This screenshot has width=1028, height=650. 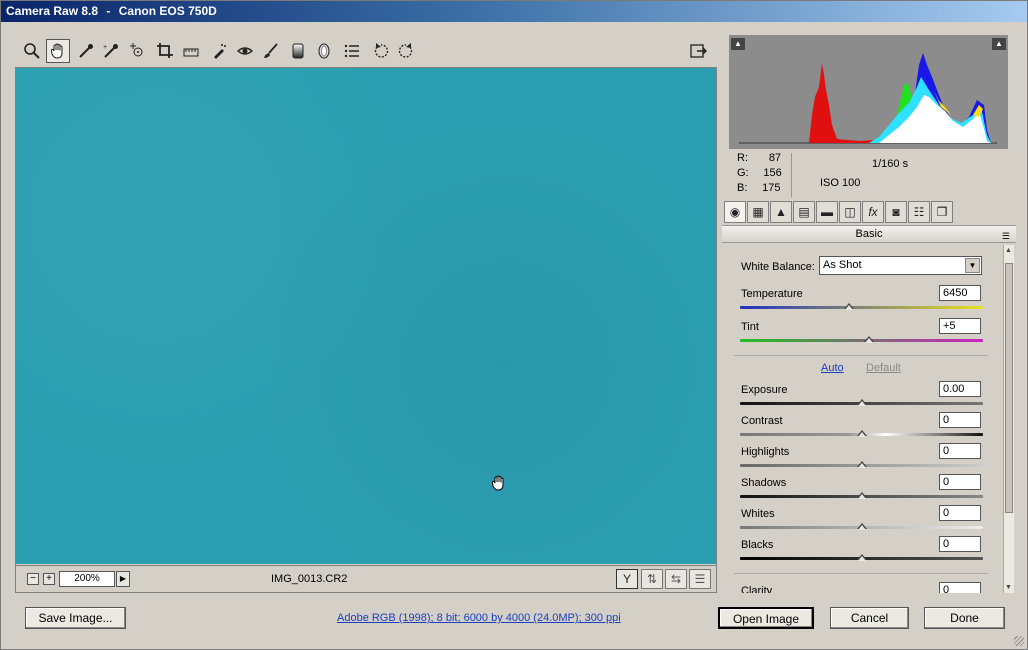 I want to click on hand-tool-icon, so click(x=58, y=51).